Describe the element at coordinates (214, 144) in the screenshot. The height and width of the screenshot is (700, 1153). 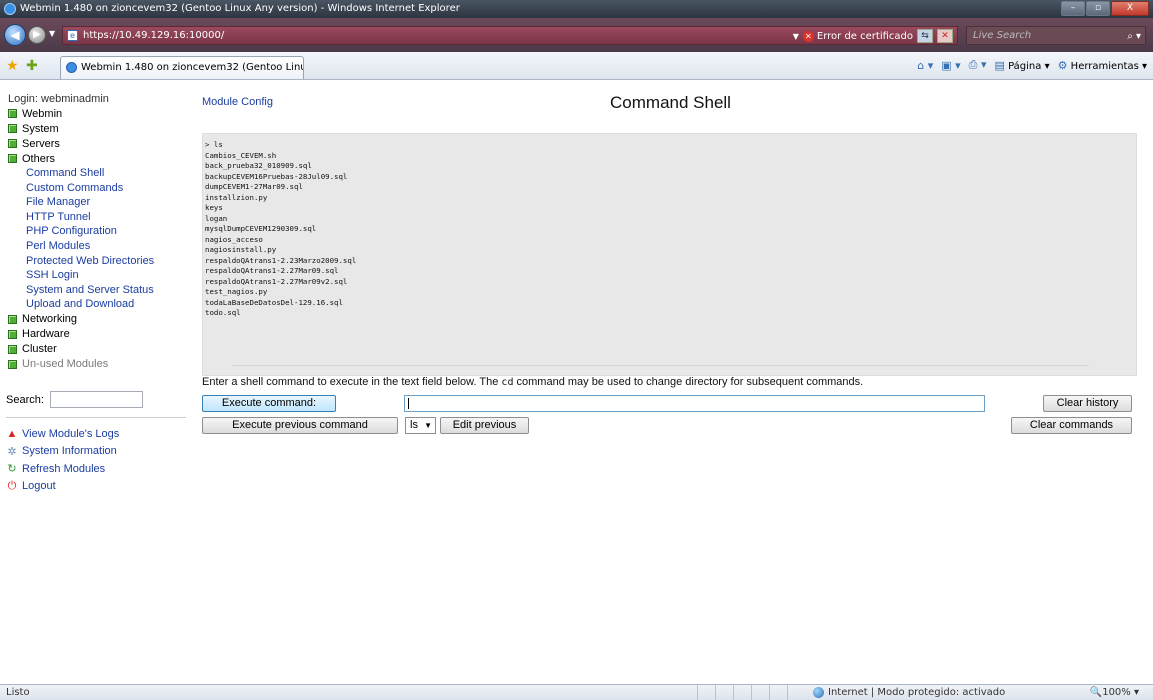
I see `output-line: > ls` at that location.